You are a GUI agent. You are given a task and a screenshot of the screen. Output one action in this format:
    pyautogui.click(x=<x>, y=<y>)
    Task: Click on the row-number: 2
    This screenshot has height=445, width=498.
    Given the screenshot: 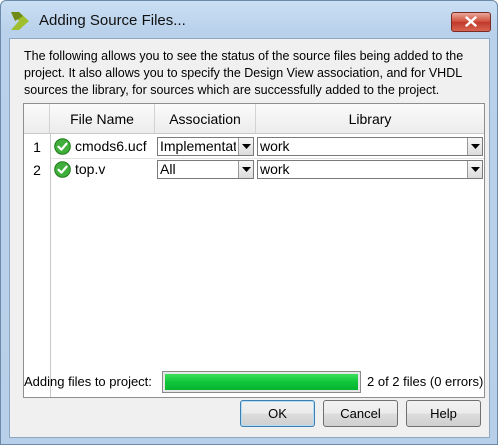 What is the action you would take?
    pyautogui.click(x=37, y=169)
    